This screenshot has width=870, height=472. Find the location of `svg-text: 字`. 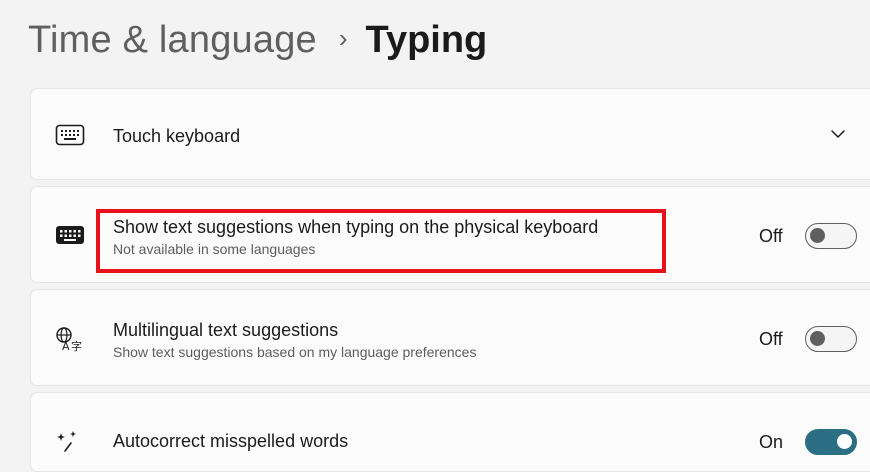

svg-text: 字 is located at coordinates (76, 345).